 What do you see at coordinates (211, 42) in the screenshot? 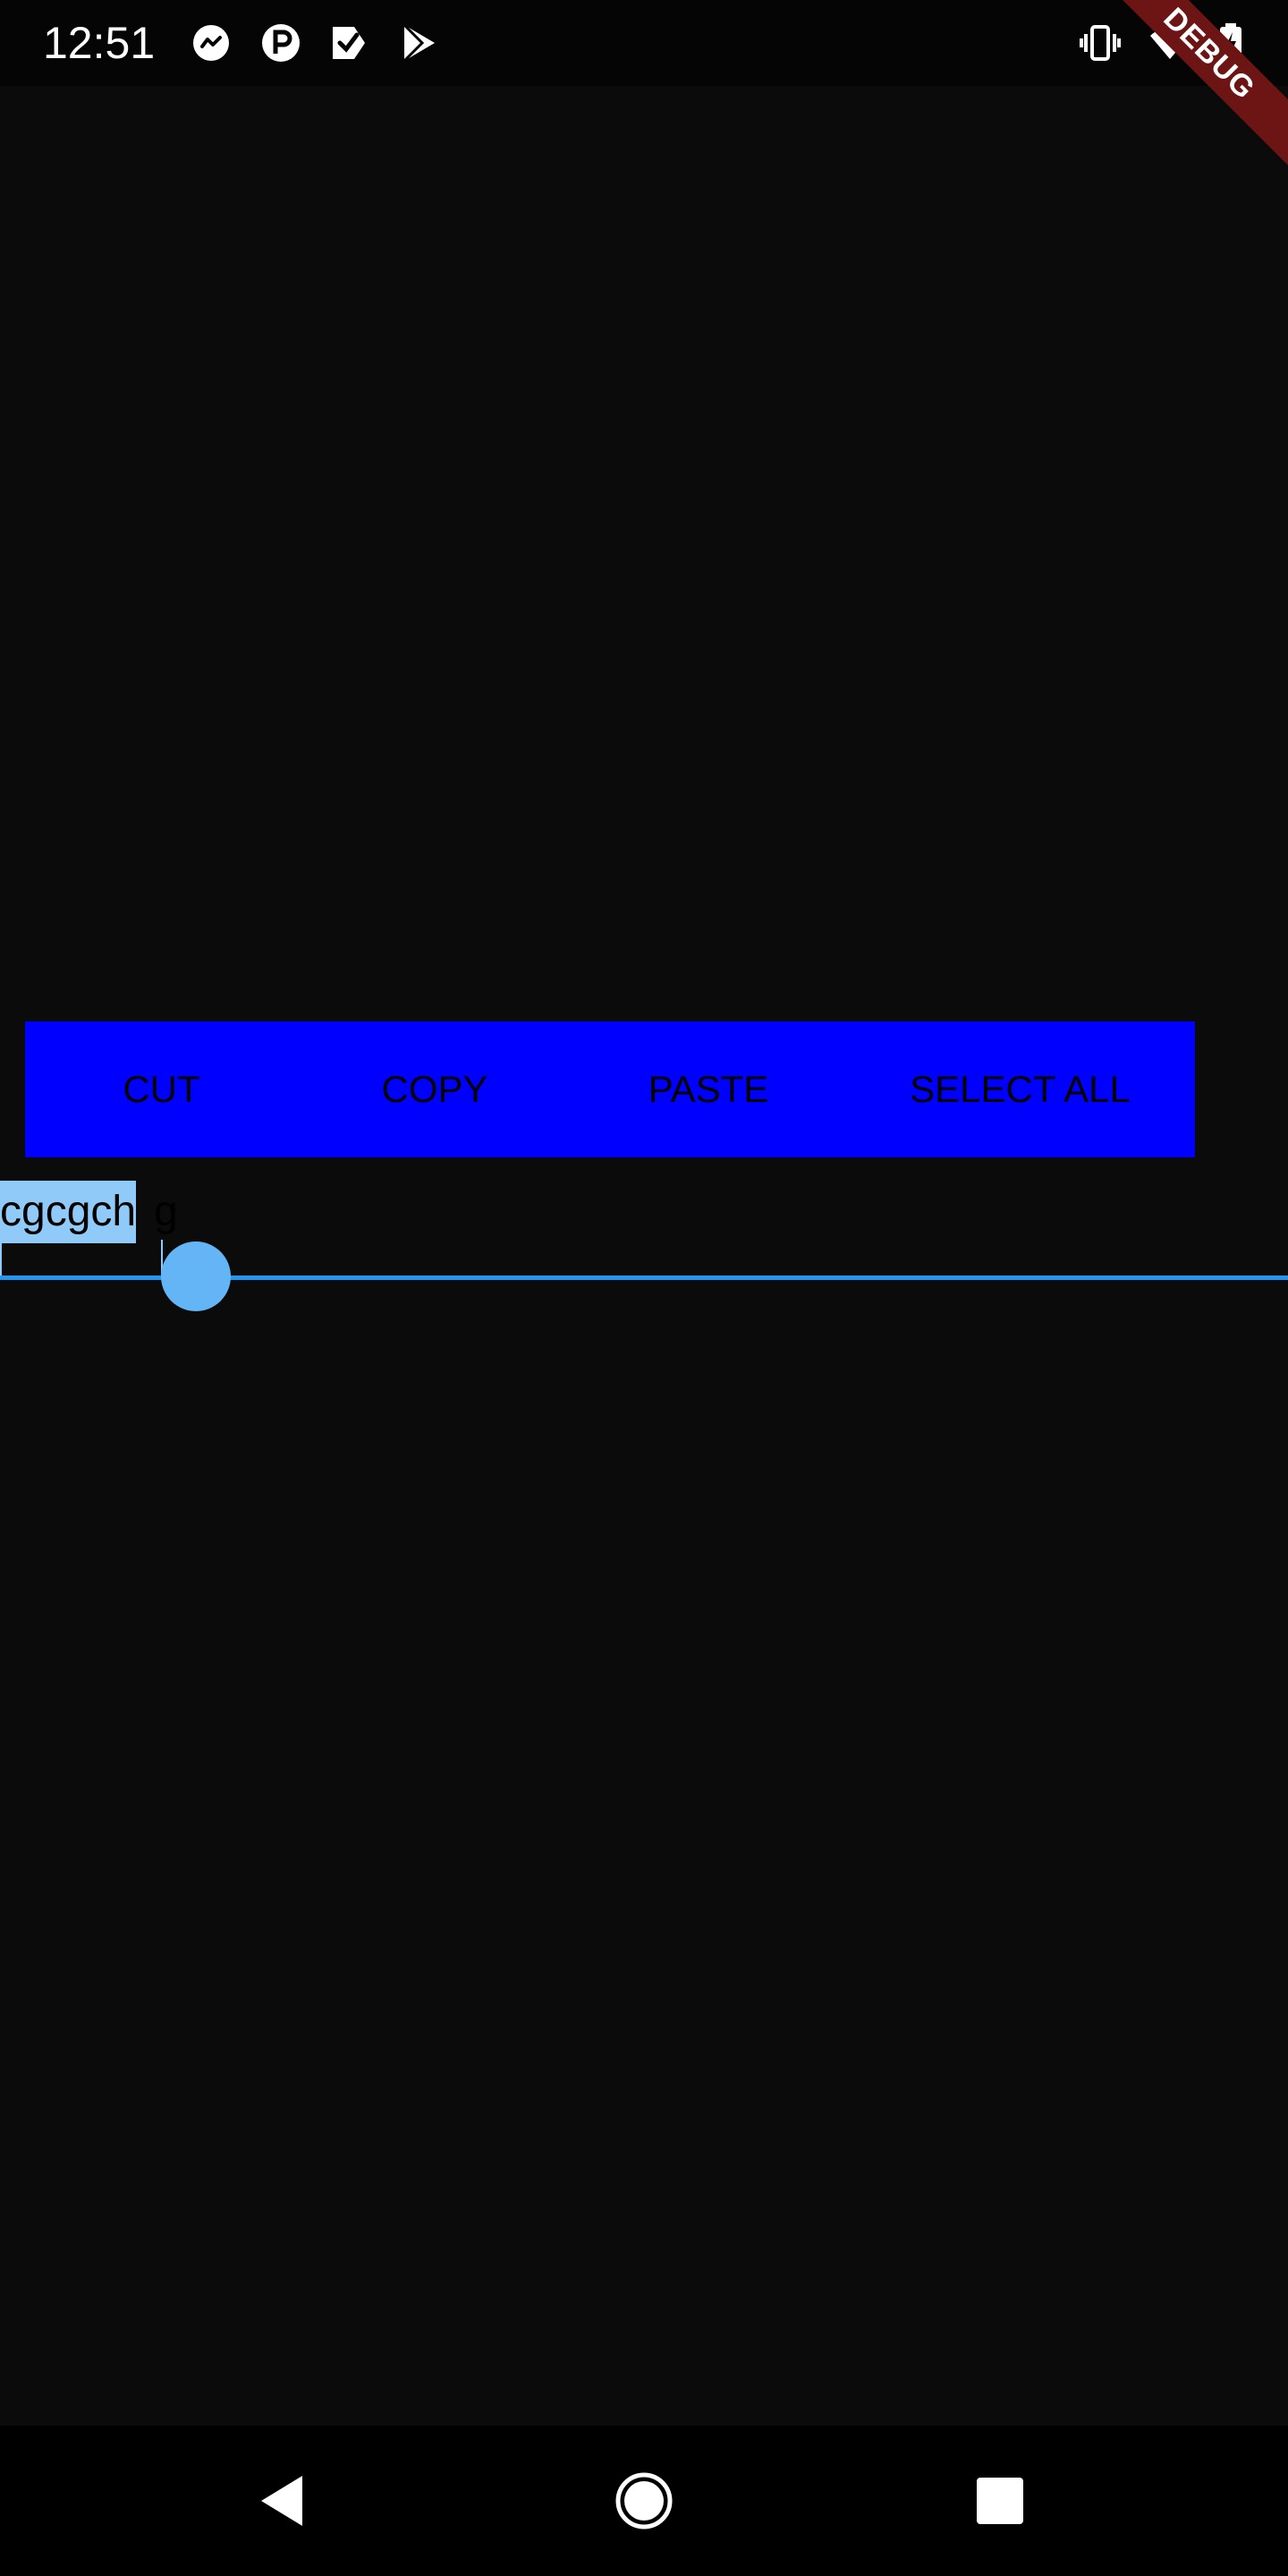
I see `messenger-icon` at bounding box center [211, 42].